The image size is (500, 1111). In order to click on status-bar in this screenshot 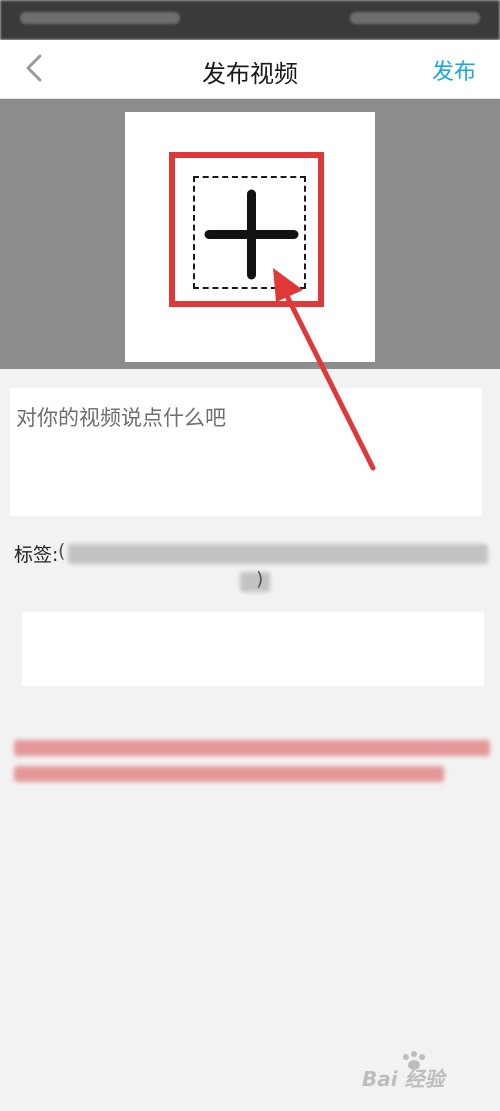, I will do `click(250, 20)`.